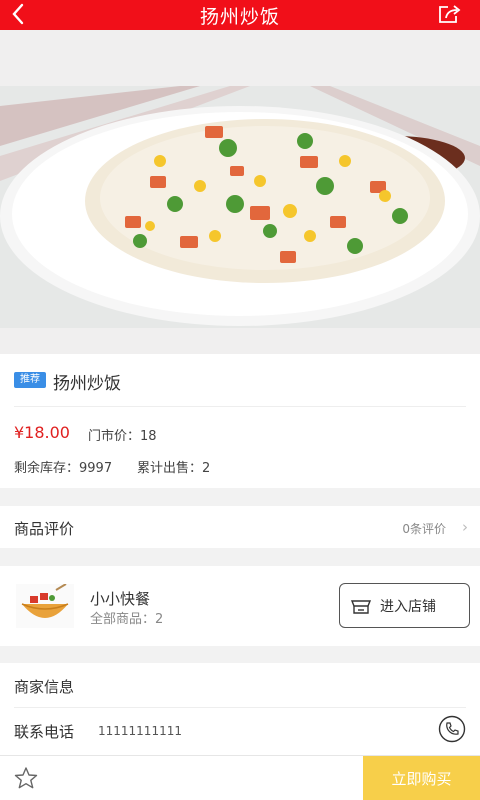 The image size is (480, 800). I want to click on reviews-label: 商品评价, so click(44, 529).